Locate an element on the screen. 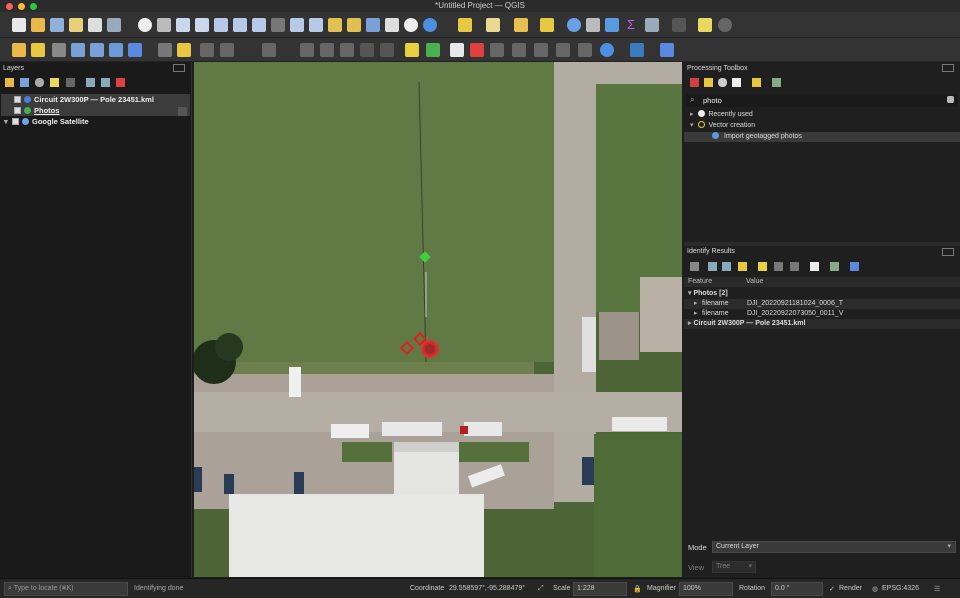 The width and height of the screenshot is (960, 598). bookmark-icon is located at coordinates (373, 25).